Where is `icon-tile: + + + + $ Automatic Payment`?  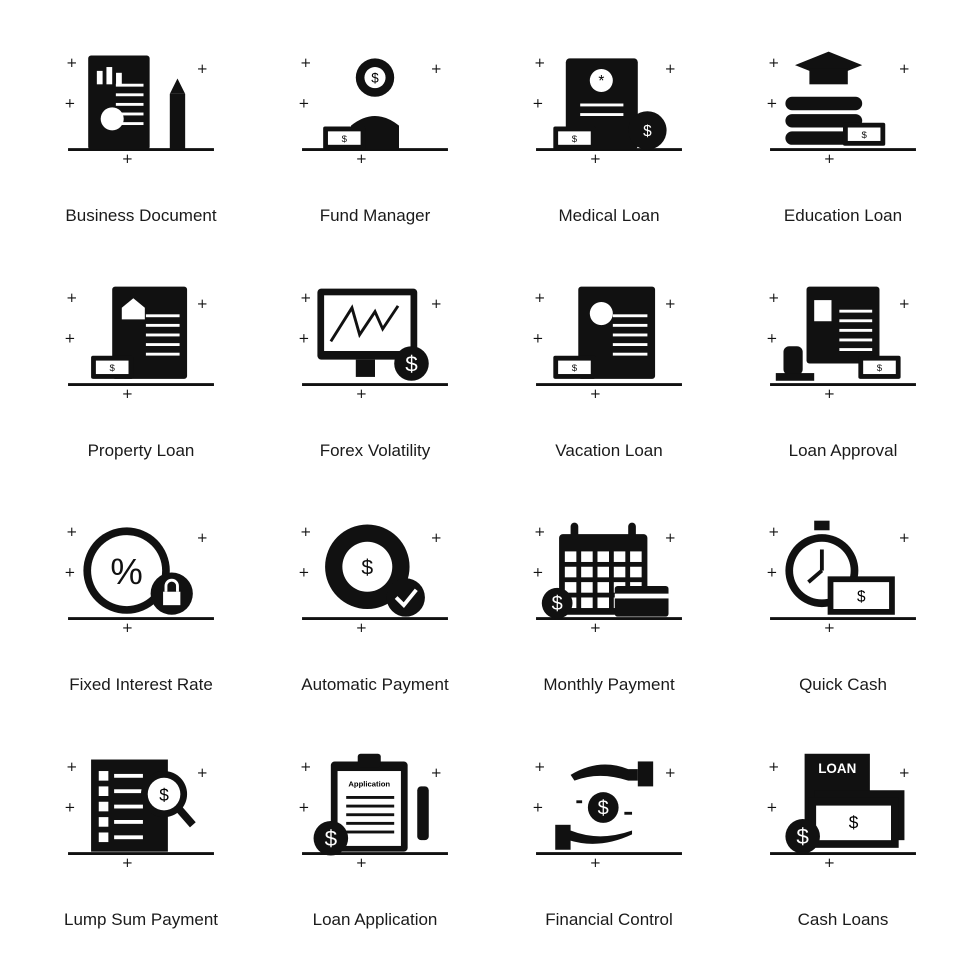
icon-tile: + + + + $ Automatic Payment is located at coordinates (375, 626).